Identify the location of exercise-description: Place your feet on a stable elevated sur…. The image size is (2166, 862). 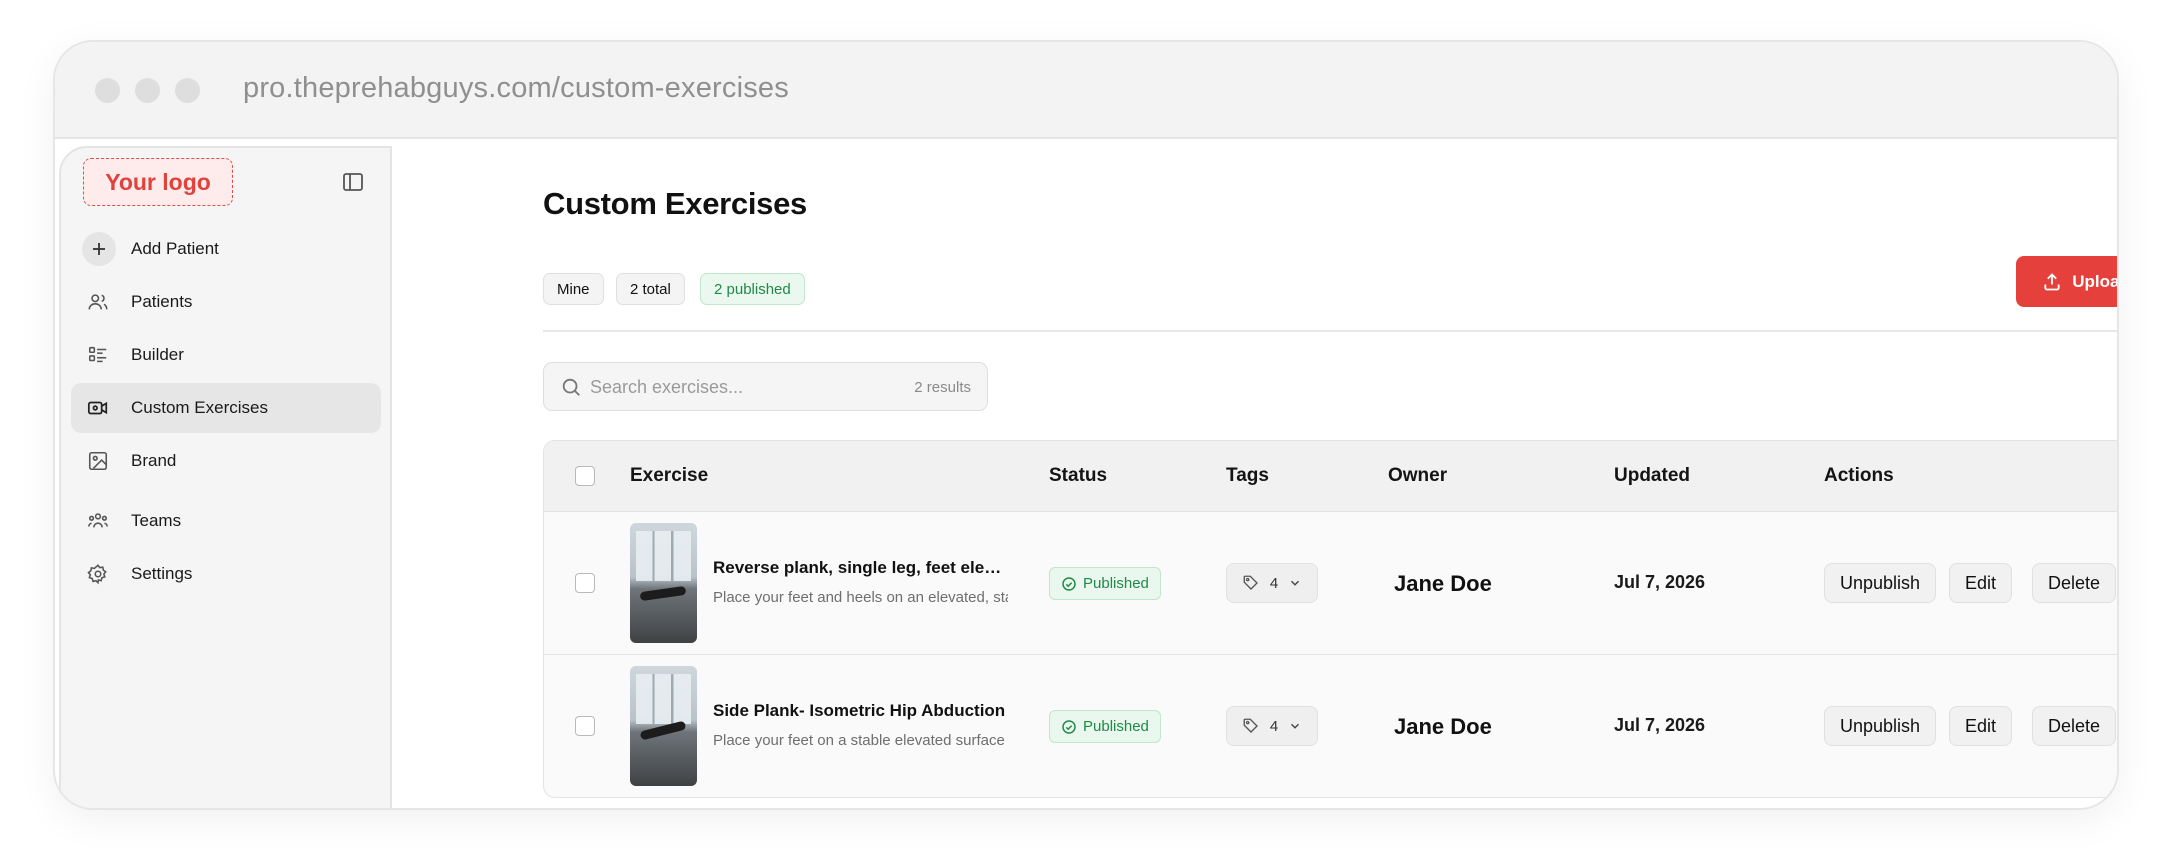
(859, 740).